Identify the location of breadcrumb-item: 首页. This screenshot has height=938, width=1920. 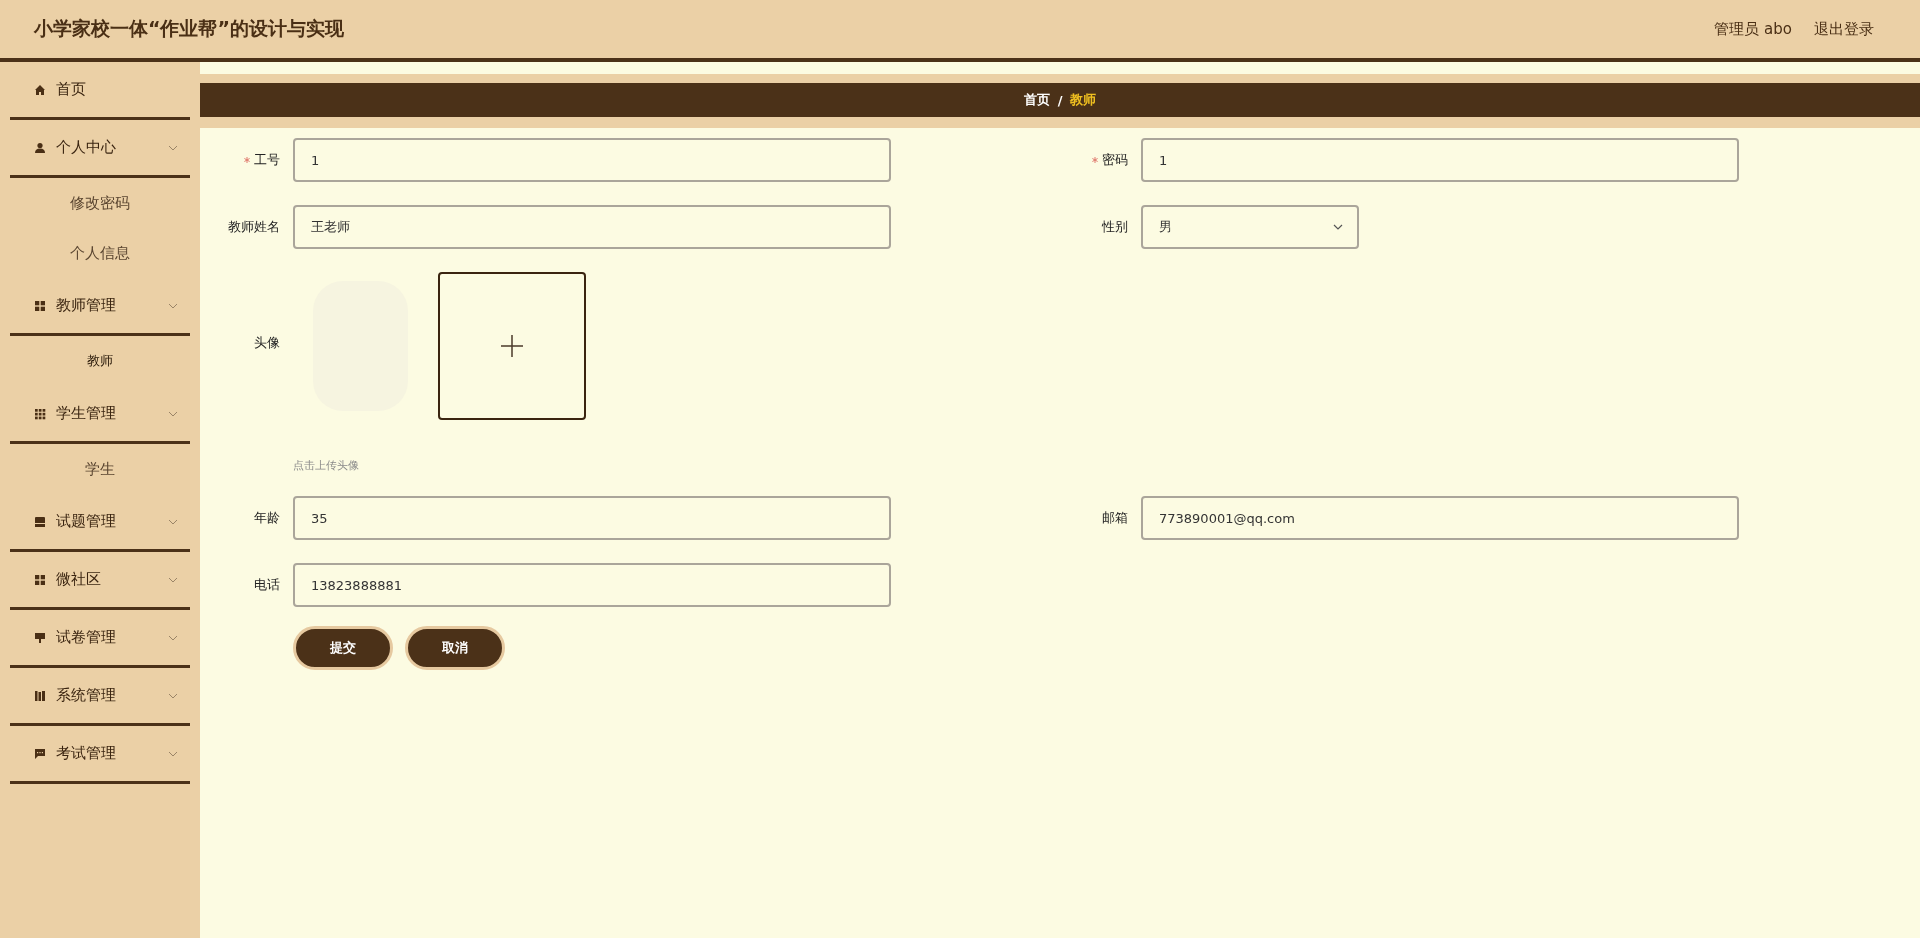
(1036, 100).